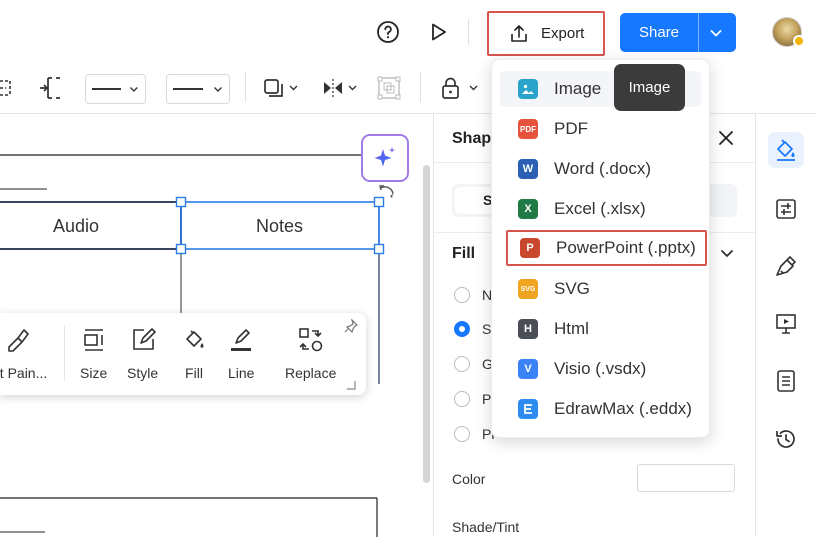 The image size is (816, 537). Describe the element at coordinates (64, 353) in the screenshot. I see `floating-toolbar-divider` at that location.